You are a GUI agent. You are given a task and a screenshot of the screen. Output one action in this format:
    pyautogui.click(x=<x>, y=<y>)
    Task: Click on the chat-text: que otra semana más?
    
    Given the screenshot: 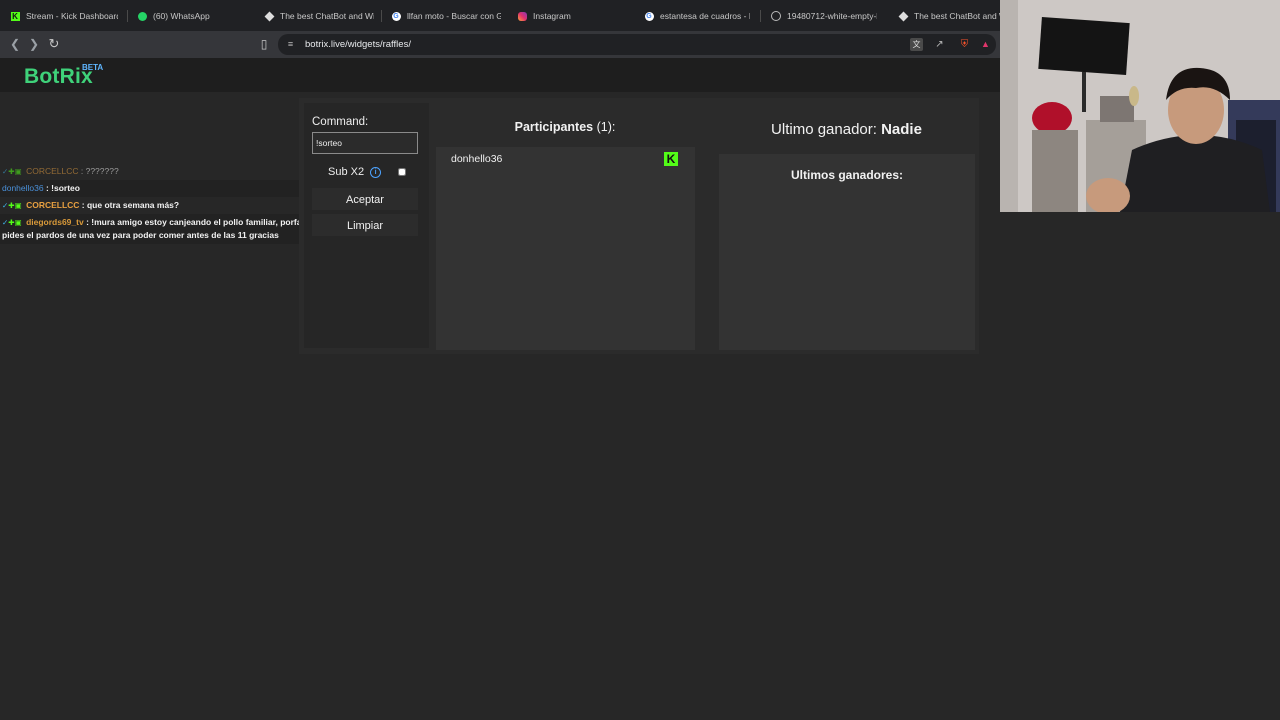 What is the action you would take?
    pyautogui.click(x=133, y=205)
    